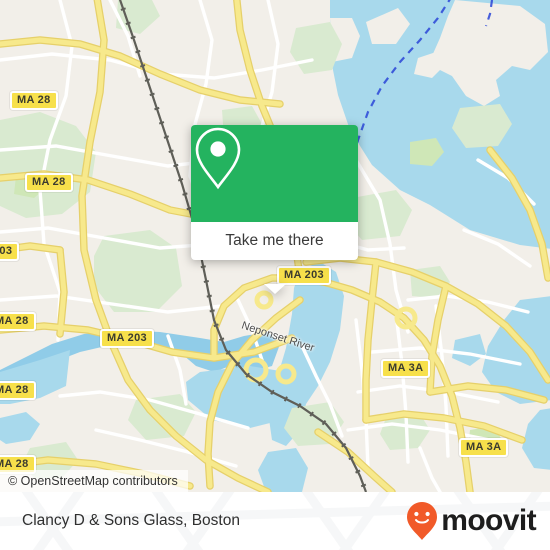 The width and height of the screenshot is (550, 550). Describe the element at coordinates (274, 173) in the screenshot. I see `callout-green-panel` at that location.